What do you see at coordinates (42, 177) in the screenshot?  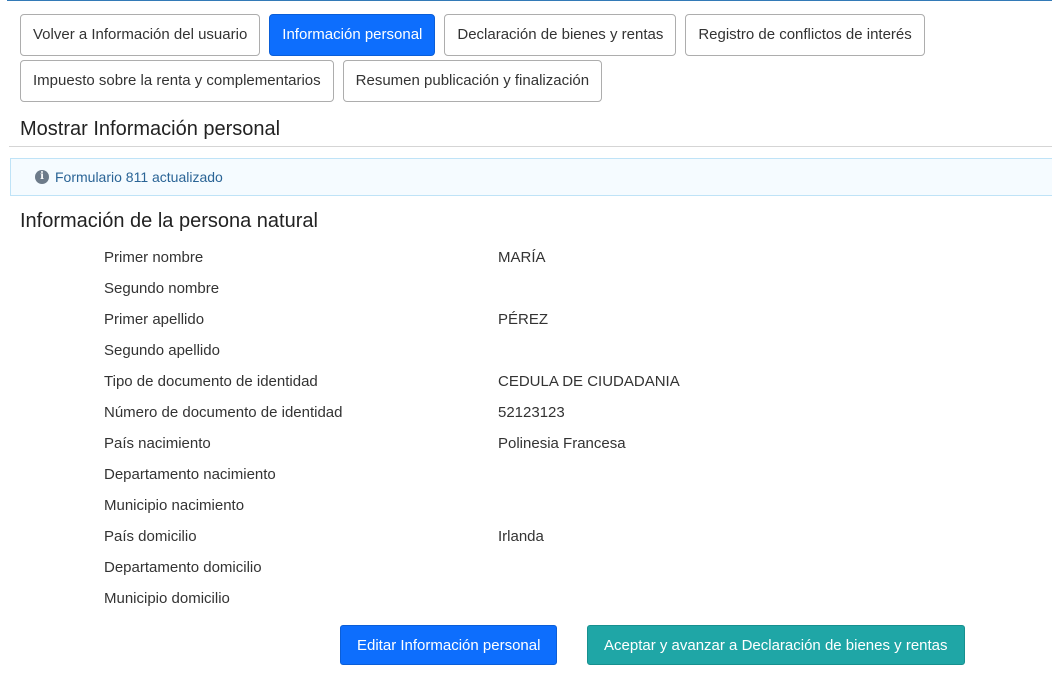 I see `info-icon: i` at bounding box center [42, 177].